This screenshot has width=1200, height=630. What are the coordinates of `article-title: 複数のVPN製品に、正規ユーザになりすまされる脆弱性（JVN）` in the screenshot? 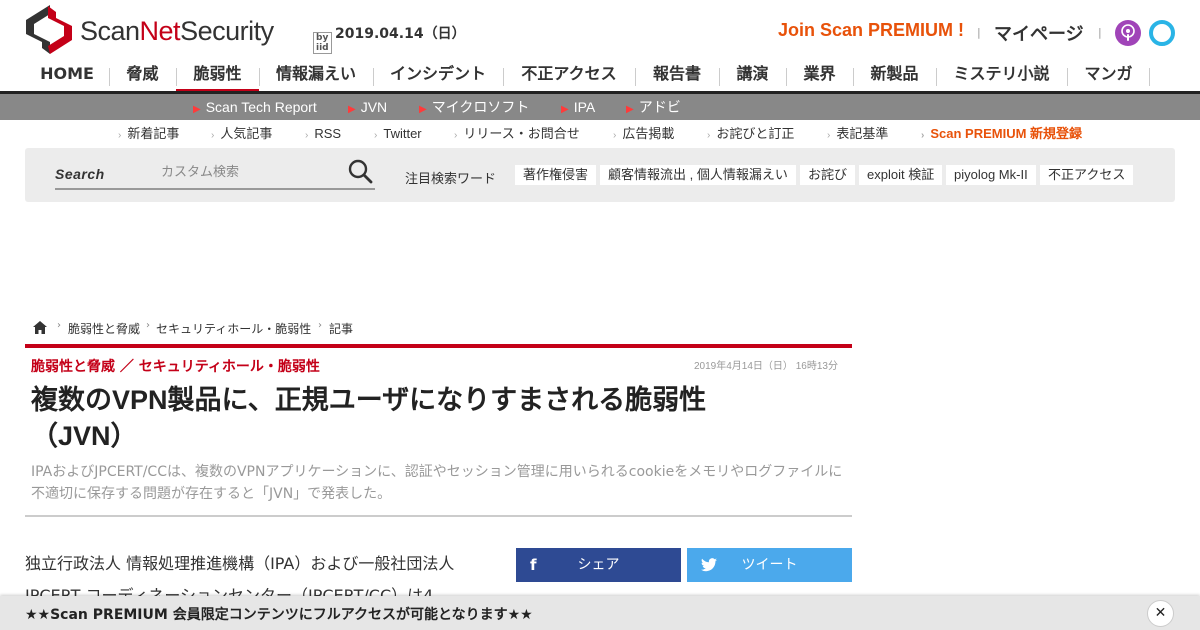 It's located at (369, 418).